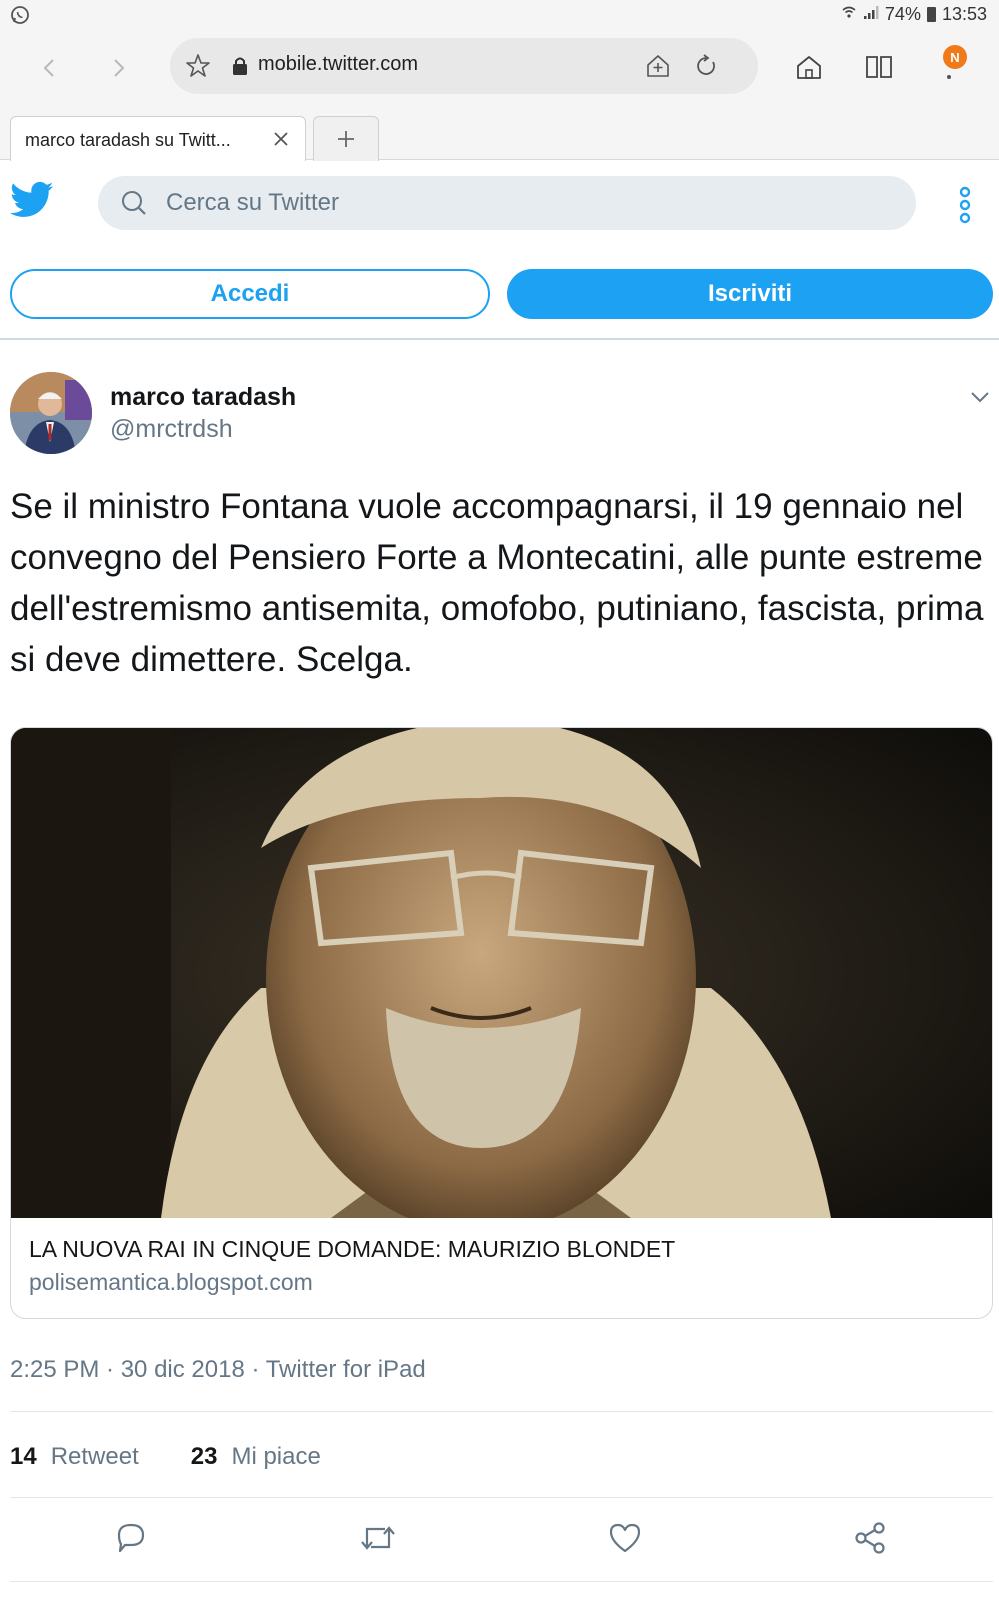 The image size is (999, 1599). What do you see at coordinates (218, 1369) in the screenshot?
I see `tweet-meta: 2:25 PM · 30 dic 2018 · Twitter for iPad` at bounding box center [218, 1369].